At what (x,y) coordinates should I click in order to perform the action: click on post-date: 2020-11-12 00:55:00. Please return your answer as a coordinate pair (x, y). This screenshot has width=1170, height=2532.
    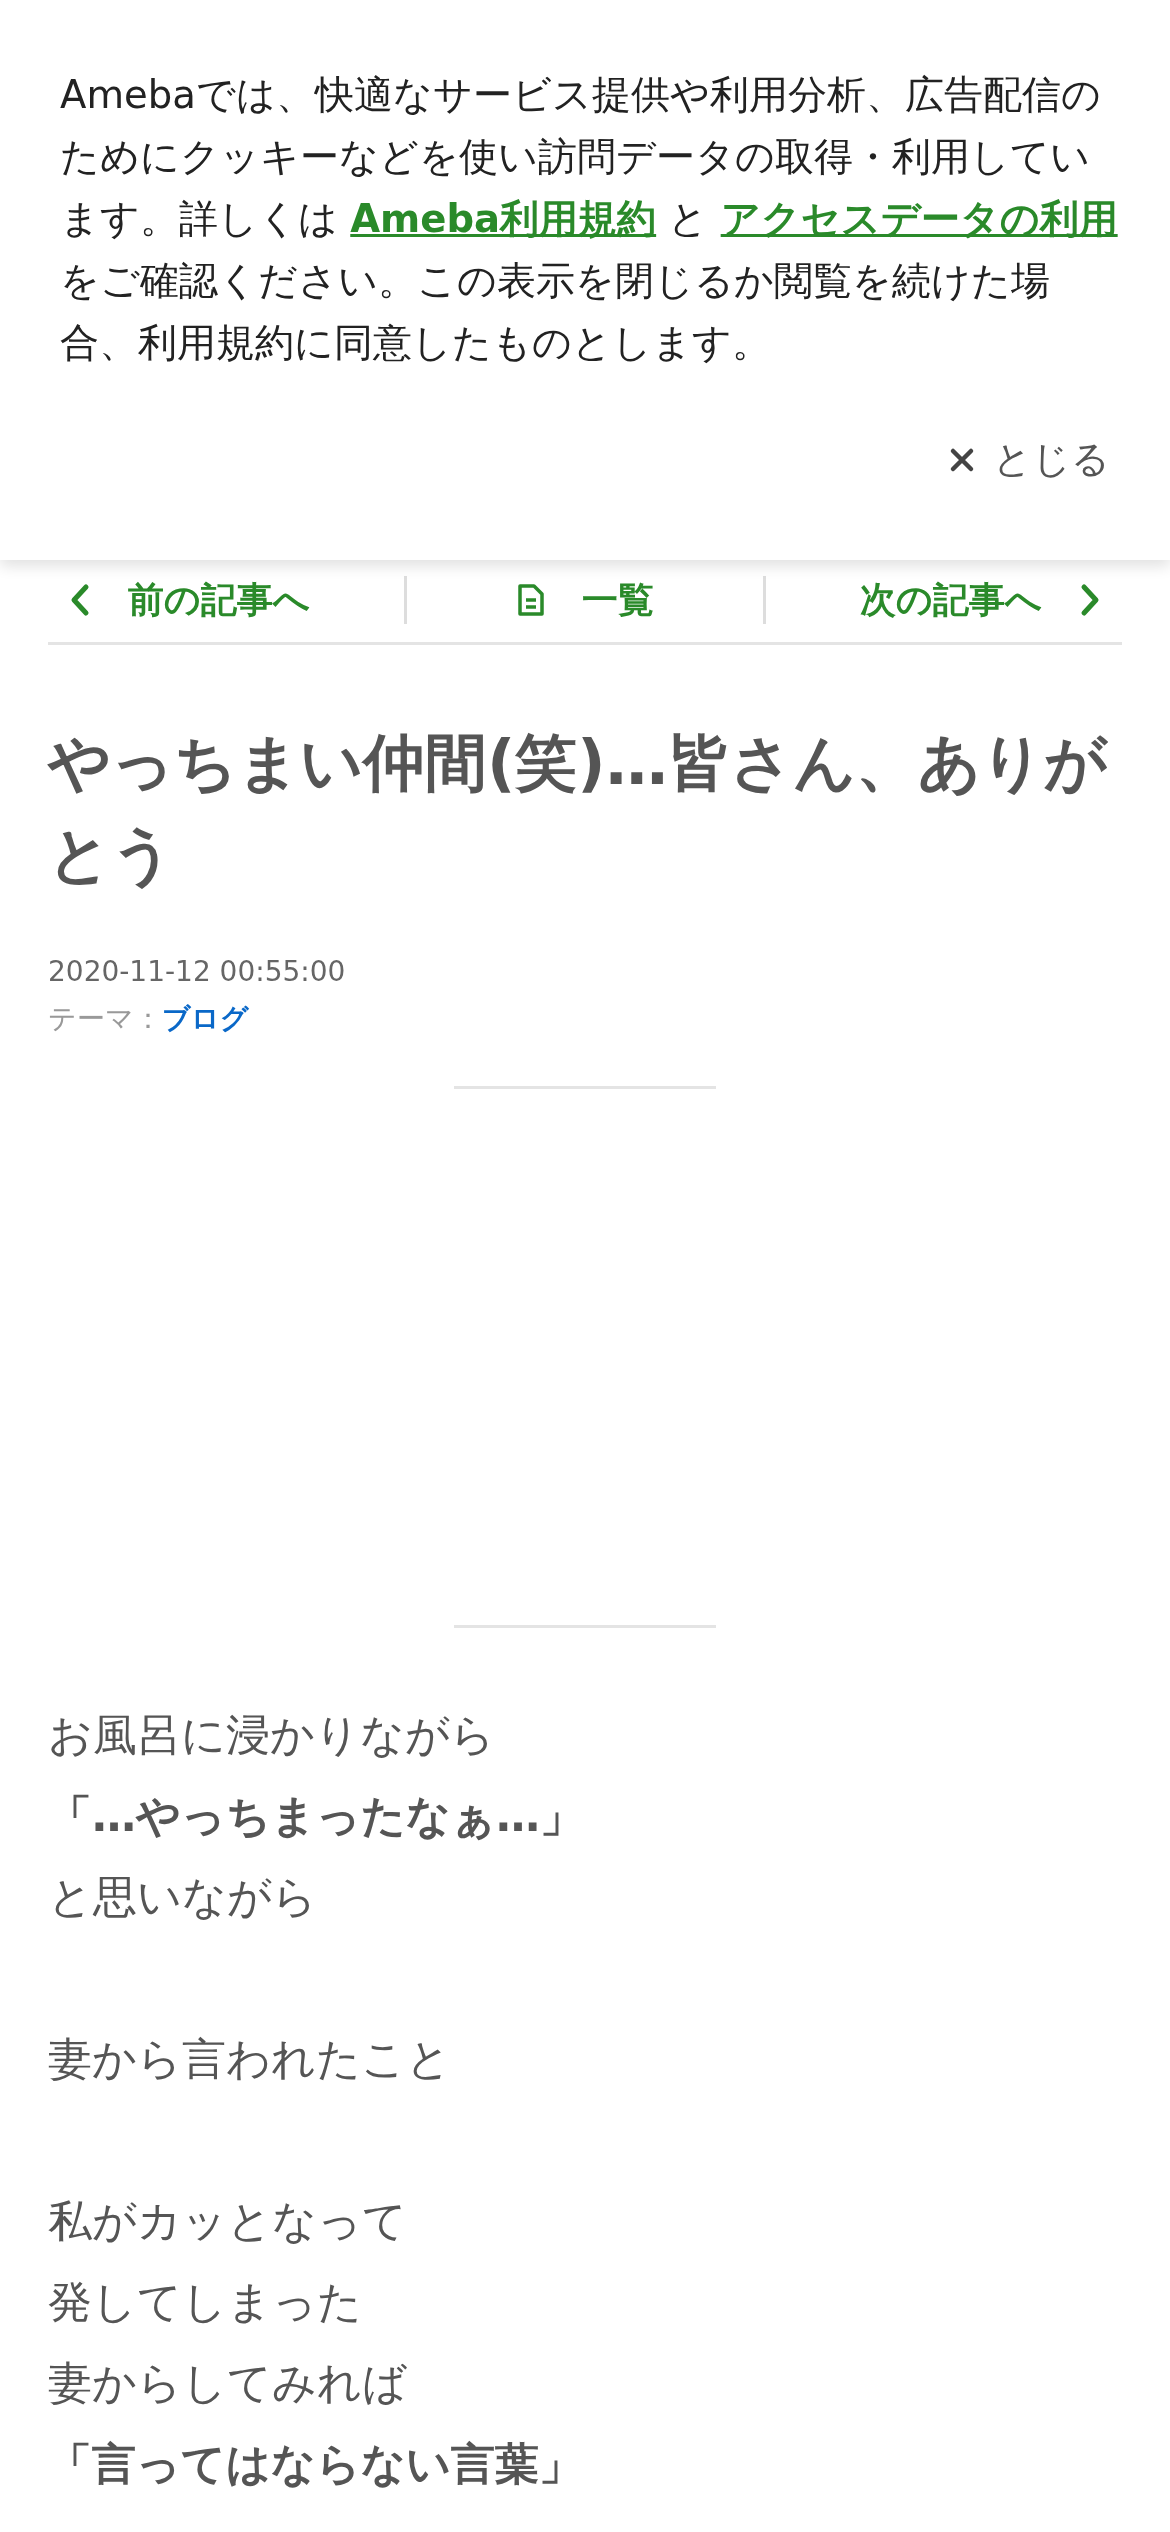
    Looking at the image, I should click on (197, 971).